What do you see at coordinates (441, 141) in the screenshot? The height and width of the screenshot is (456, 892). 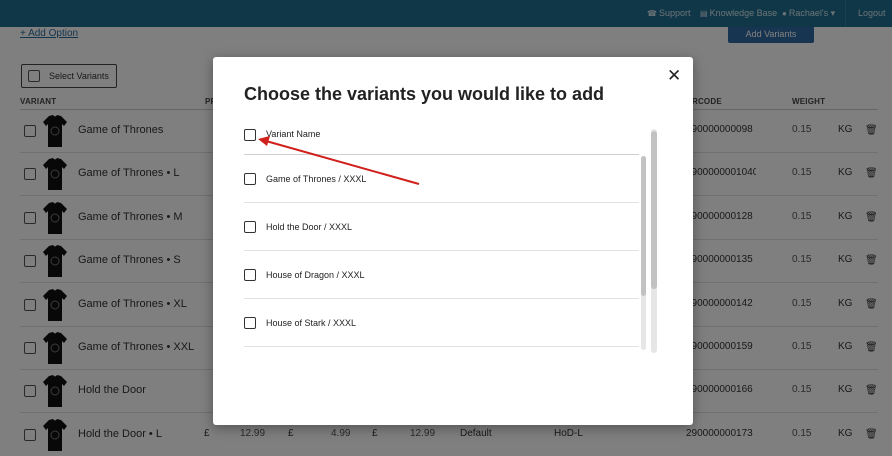 I see `variant-list-header: Variant Name` at bounding box center [441, 141].